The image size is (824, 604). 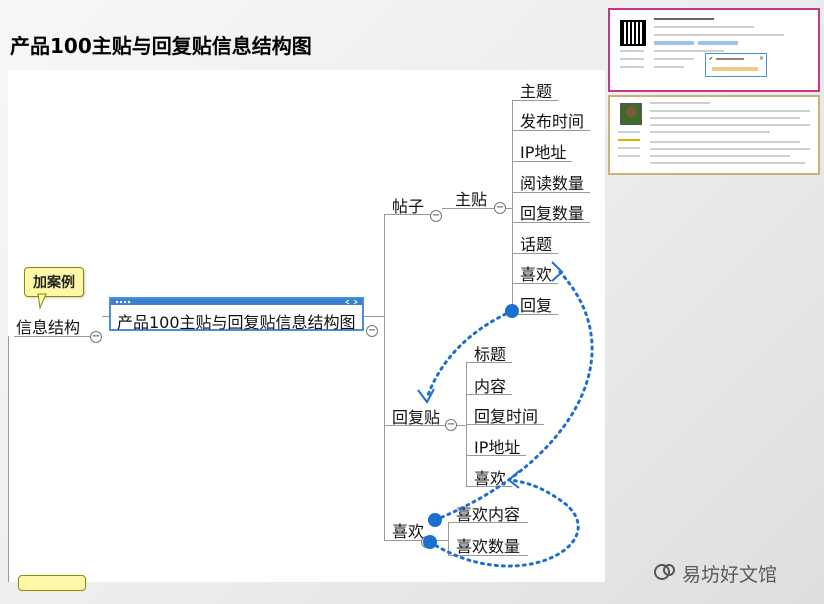 I want to click on close-icon: ×, so click(x=761, y=58).